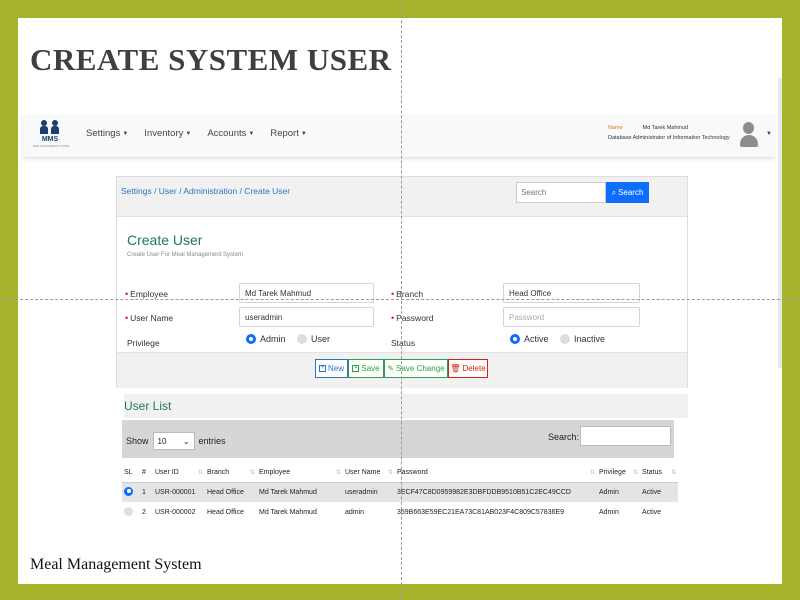  What do you see at coordinates (331, 368) in the screenshot?
I see `new-button: + New` at bounding box center [331, 368].